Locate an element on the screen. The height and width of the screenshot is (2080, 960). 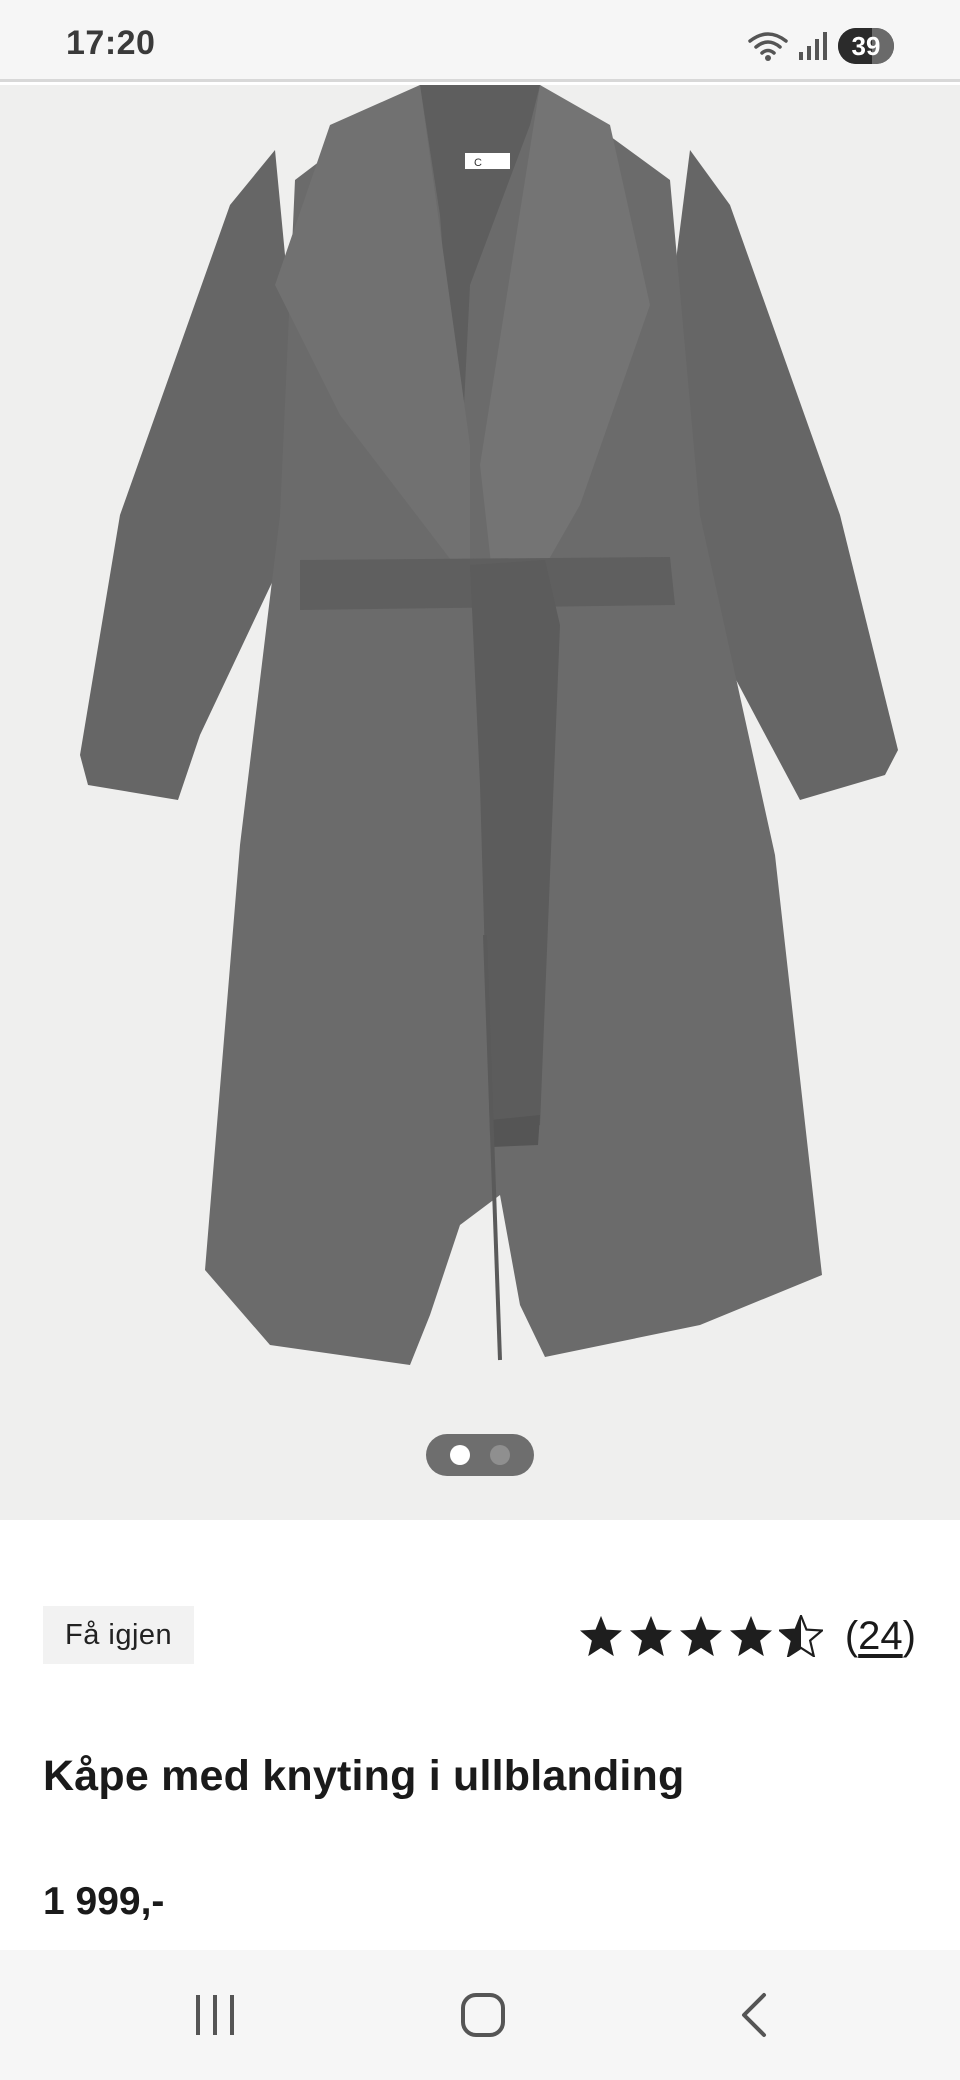
product-title: Kåpe med knyting i ullblanding is located at coordinates (364, 1776).